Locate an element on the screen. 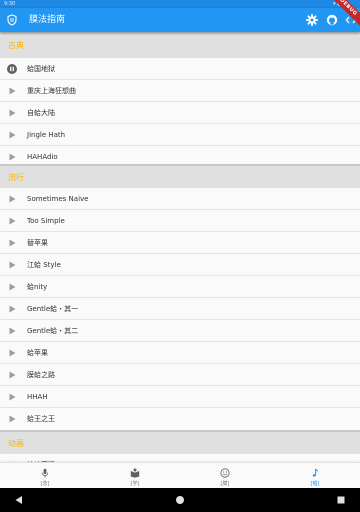 The height and width of the screenshot is (512, 360). song-title: HHAH is located at coordinates (37, 397).